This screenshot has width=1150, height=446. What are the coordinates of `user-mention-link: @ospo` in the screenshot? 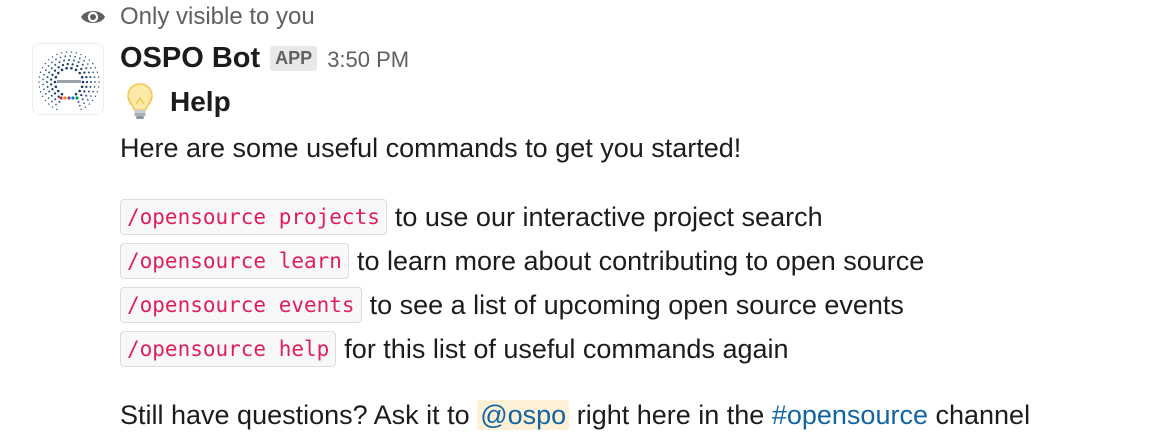 It's located at (523, 415).